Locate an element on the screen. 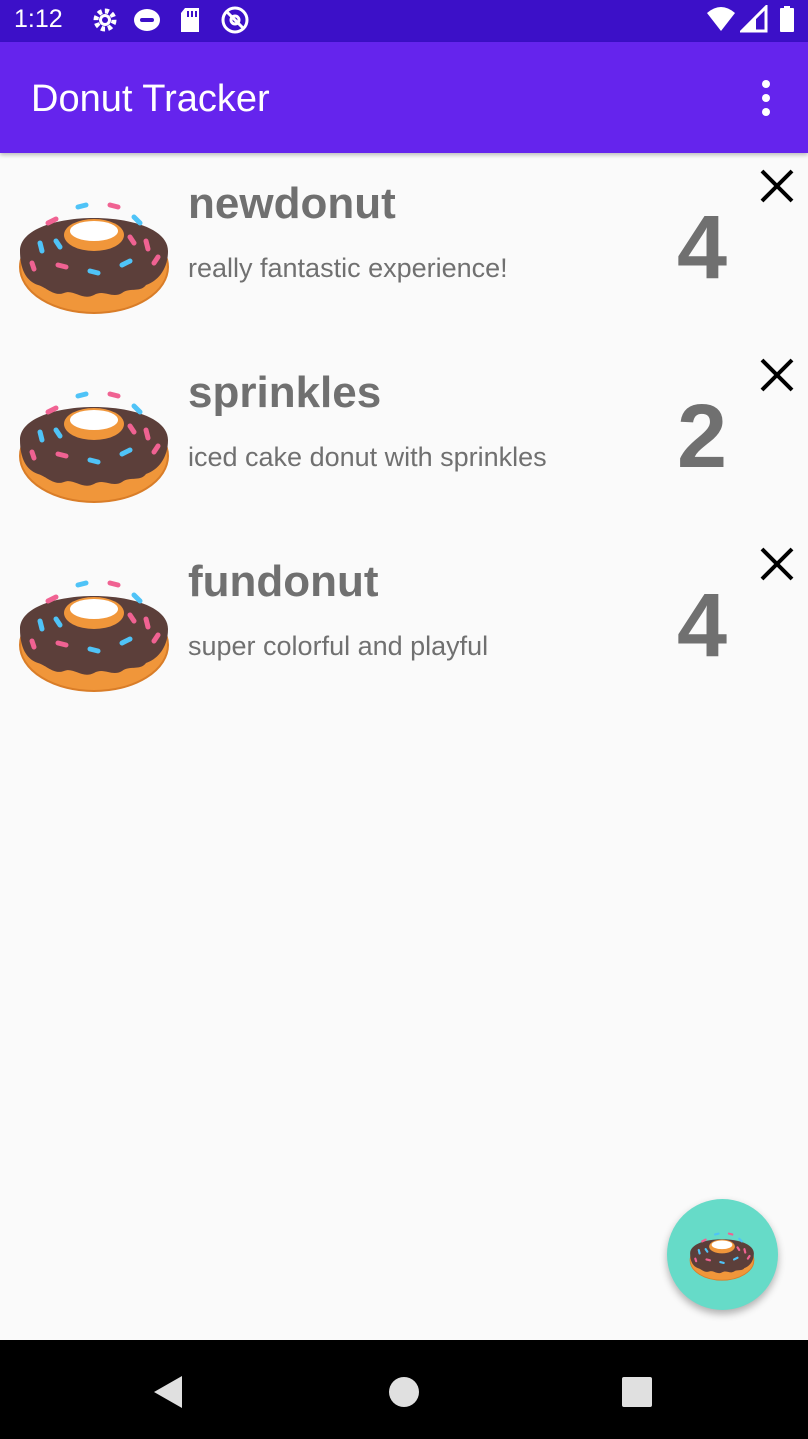  home-icon is located at coordinates (404, 1392).